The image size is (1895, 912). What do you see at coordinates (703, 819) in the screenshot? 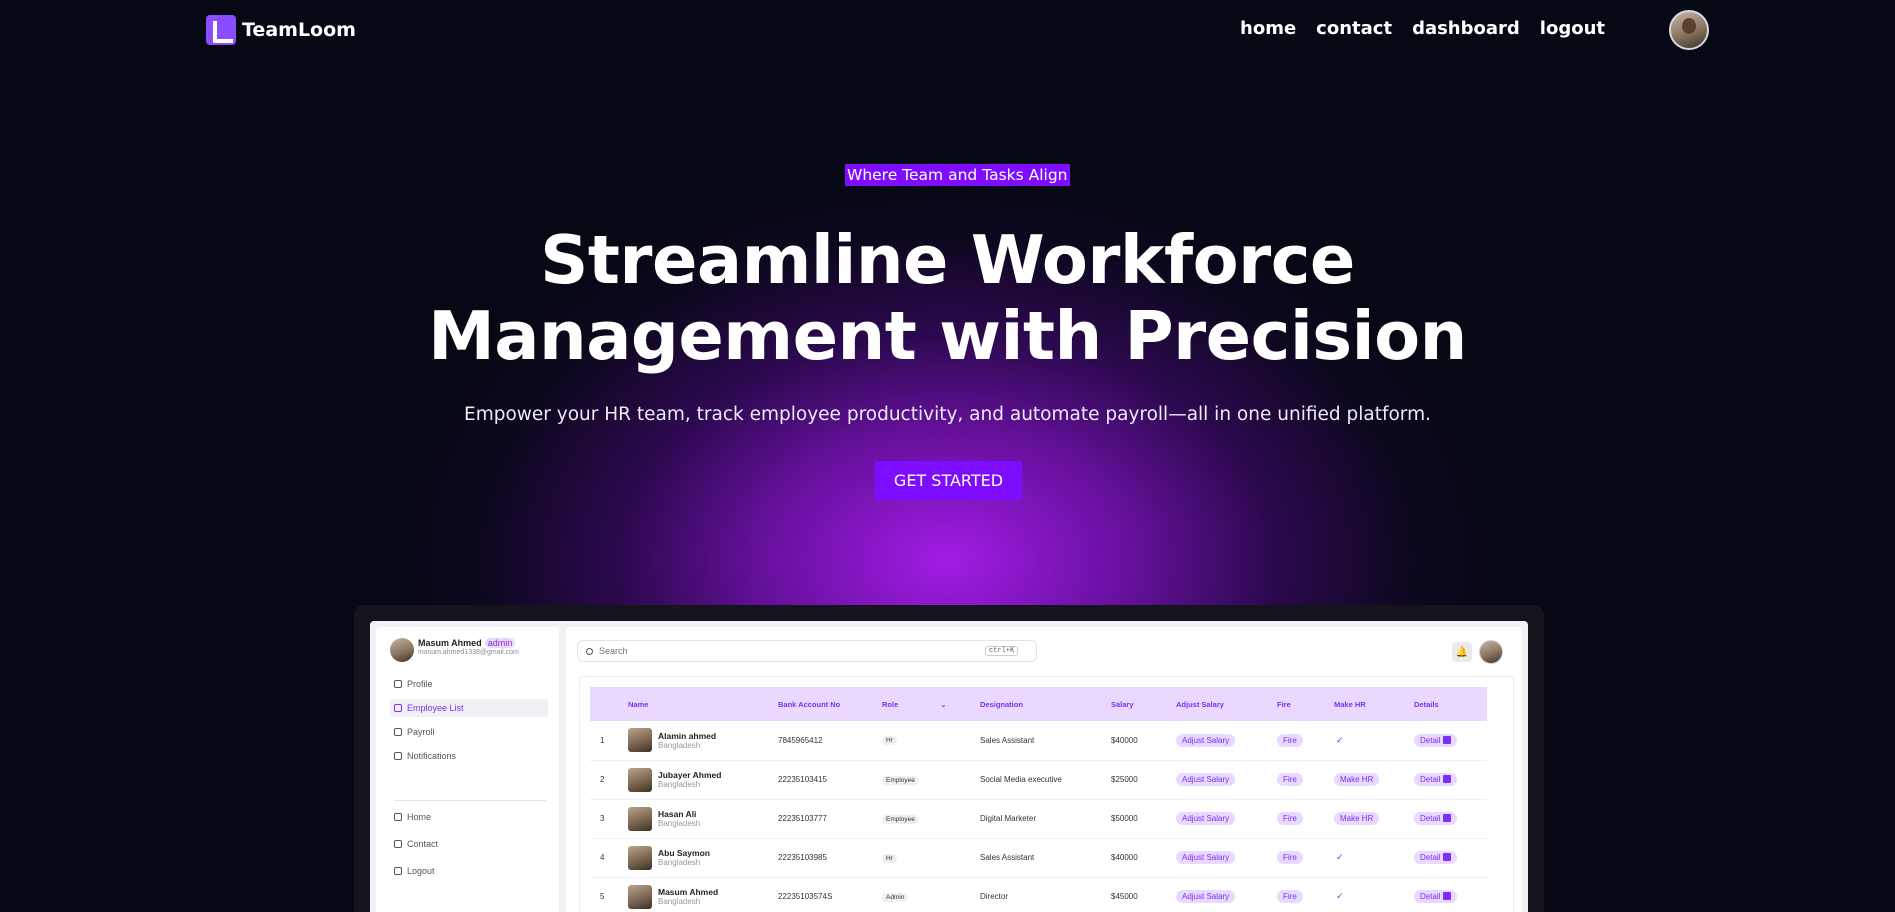
I see `employee-cell: Hasan Ali Bangladesh` at bounding box center [703, 819].